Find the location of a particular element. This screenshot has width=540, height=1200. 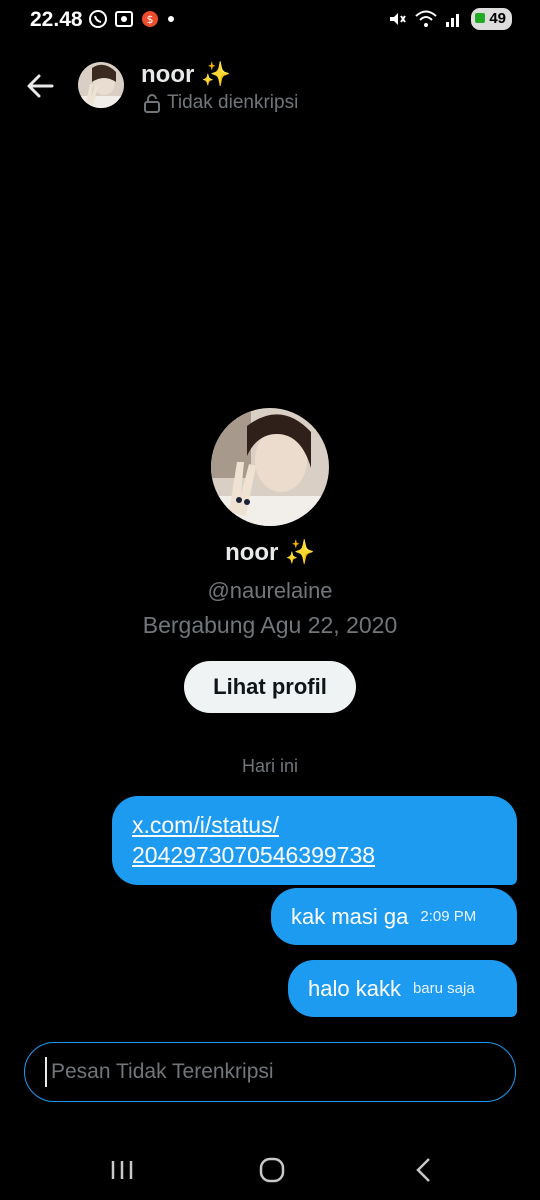

screen-capture-icon is located at coordinates (124, 19).